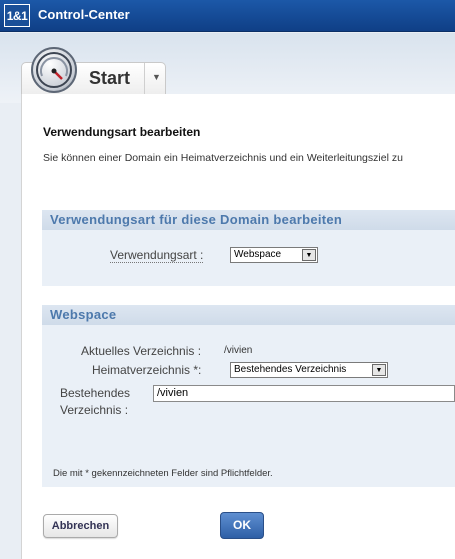 The image size is (455, 559). Describe the element at coordinates (248, 315) in the screenshot. I see `webspace-section-heading: Webspace` at that location.